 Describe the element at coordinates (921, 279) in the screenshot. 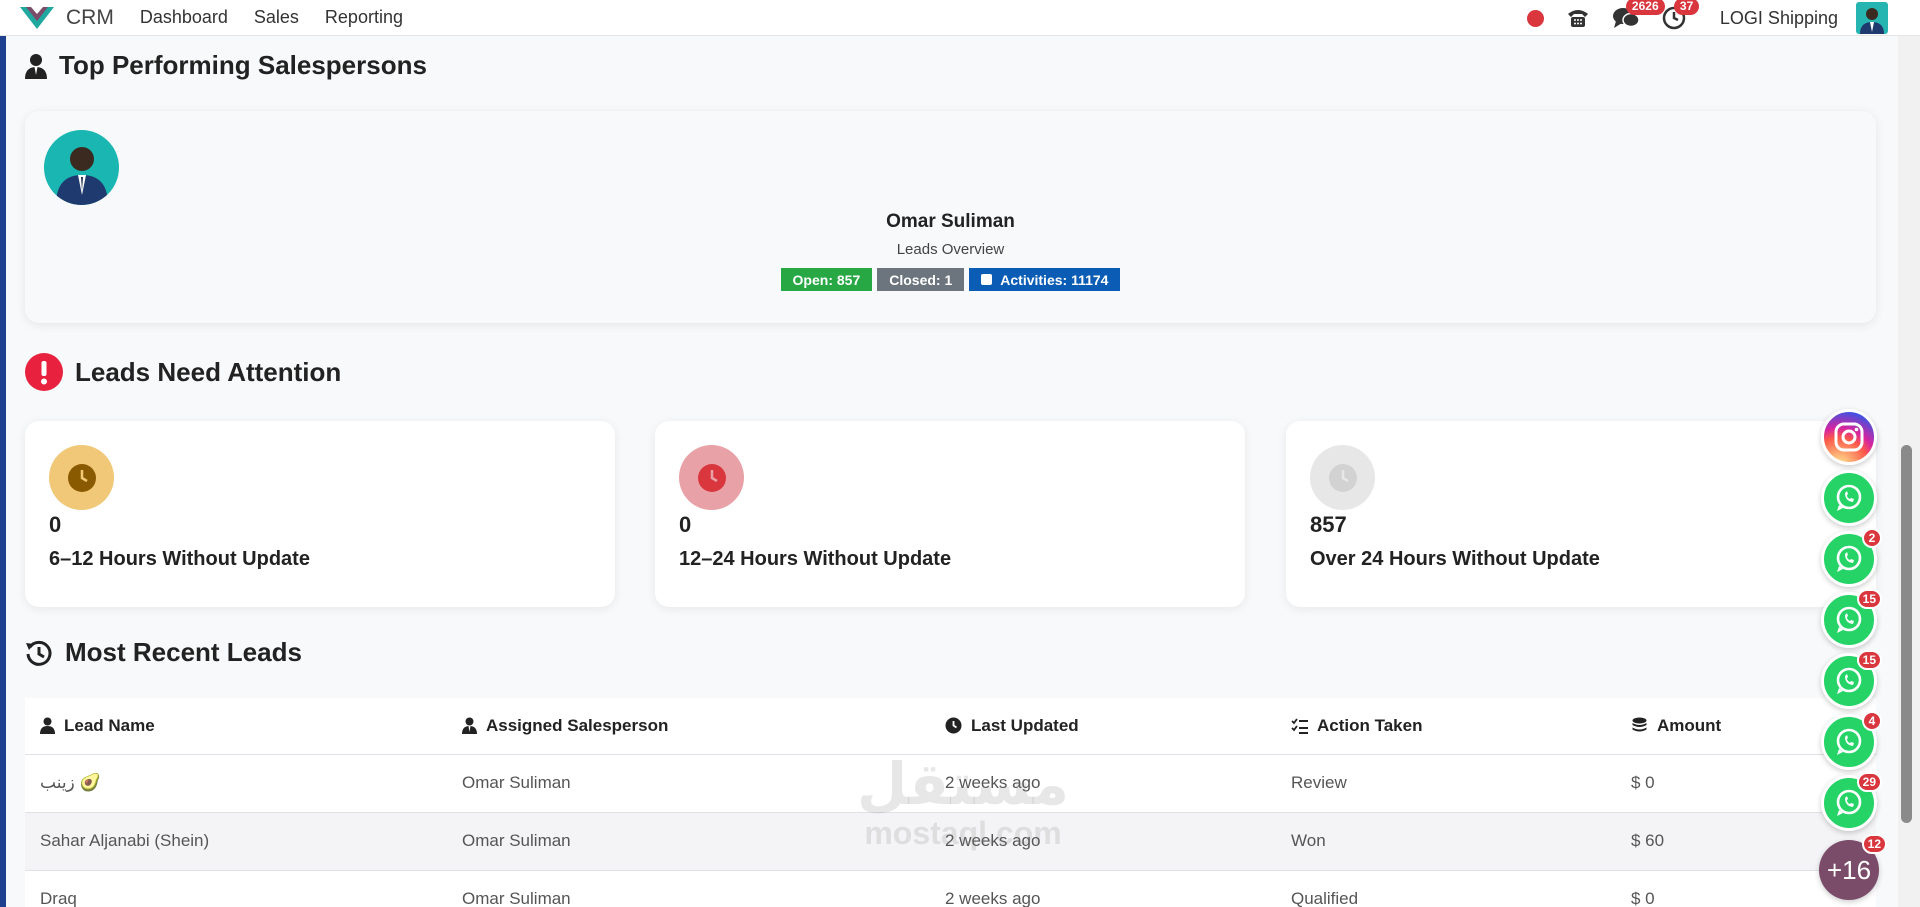

I see `closed-leads-badge: Closed: 1` at that location.